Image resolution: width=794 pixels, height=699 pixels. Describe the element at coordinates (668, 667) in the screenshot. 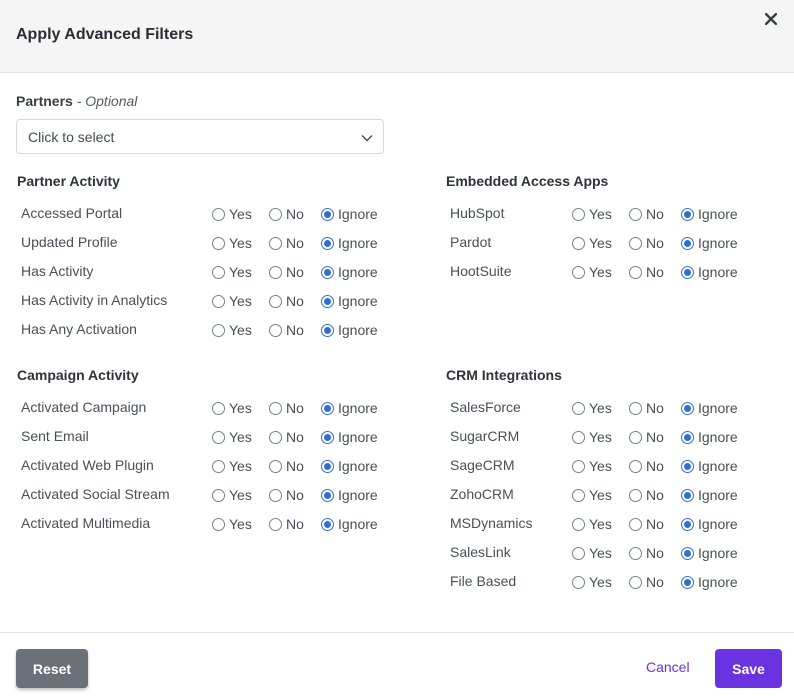

I see `cancel-button: Cancel` at that location.